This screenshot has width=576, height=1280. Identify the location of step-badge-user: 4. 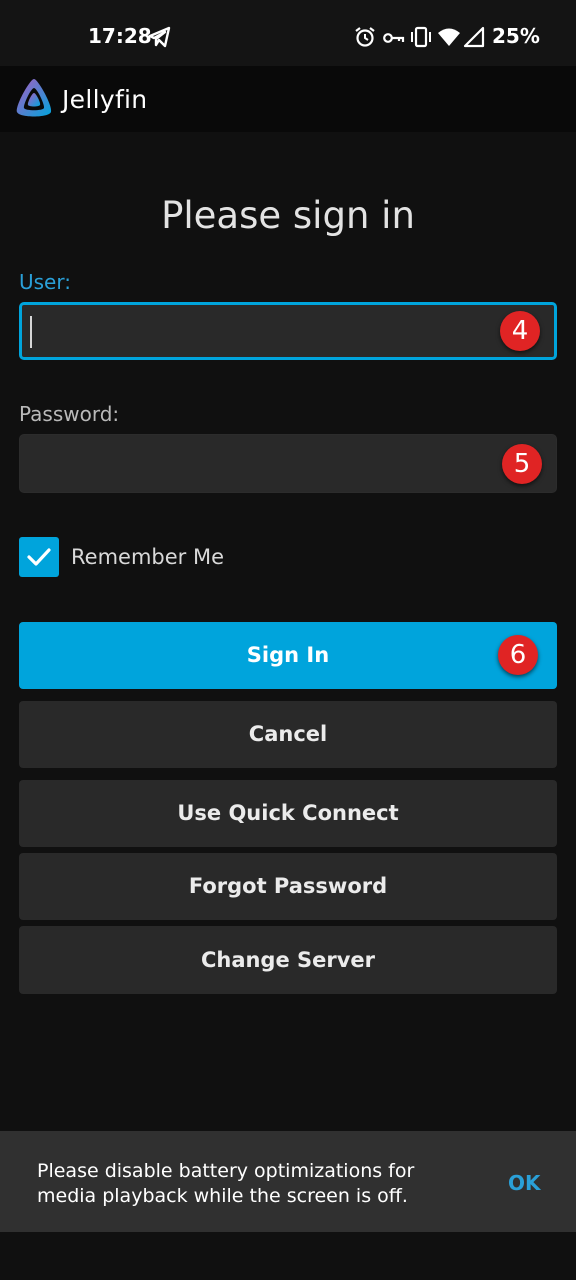
(520, 331).